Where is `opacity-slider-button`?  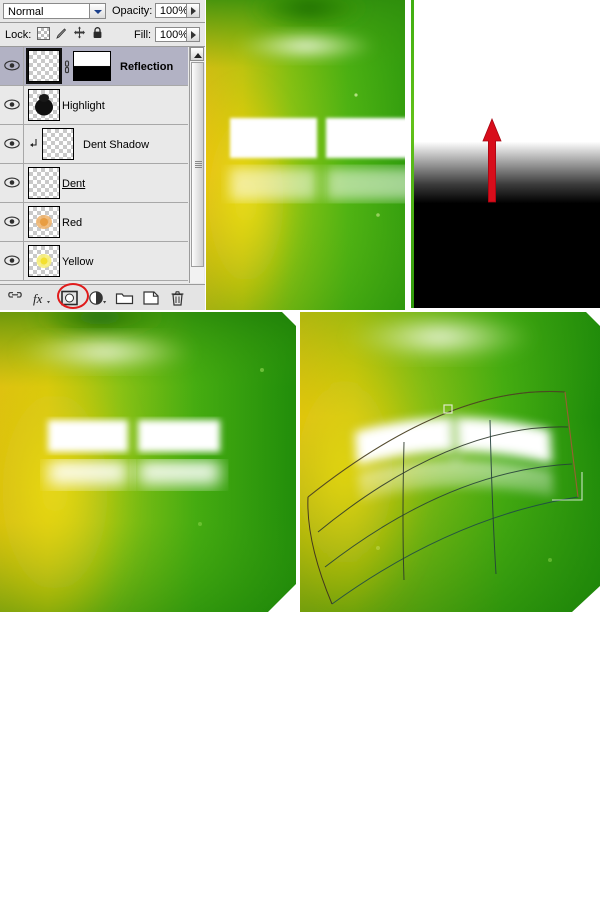
opacity-slider-button is located at coordinates (193, 10).